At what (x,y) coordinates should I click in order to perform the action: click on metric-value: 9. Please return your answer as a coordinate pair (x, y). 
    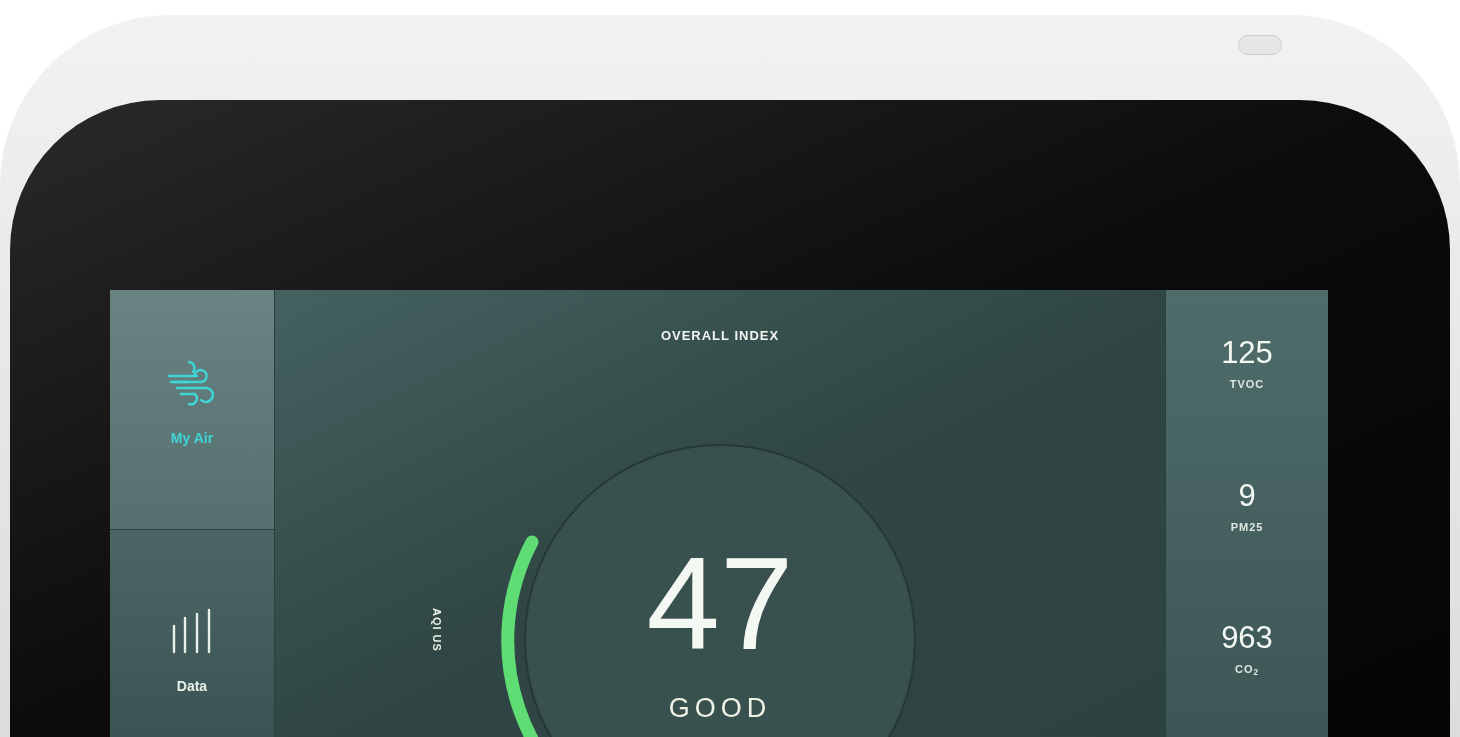
    Looking at the image, I should click on (1247, 495).